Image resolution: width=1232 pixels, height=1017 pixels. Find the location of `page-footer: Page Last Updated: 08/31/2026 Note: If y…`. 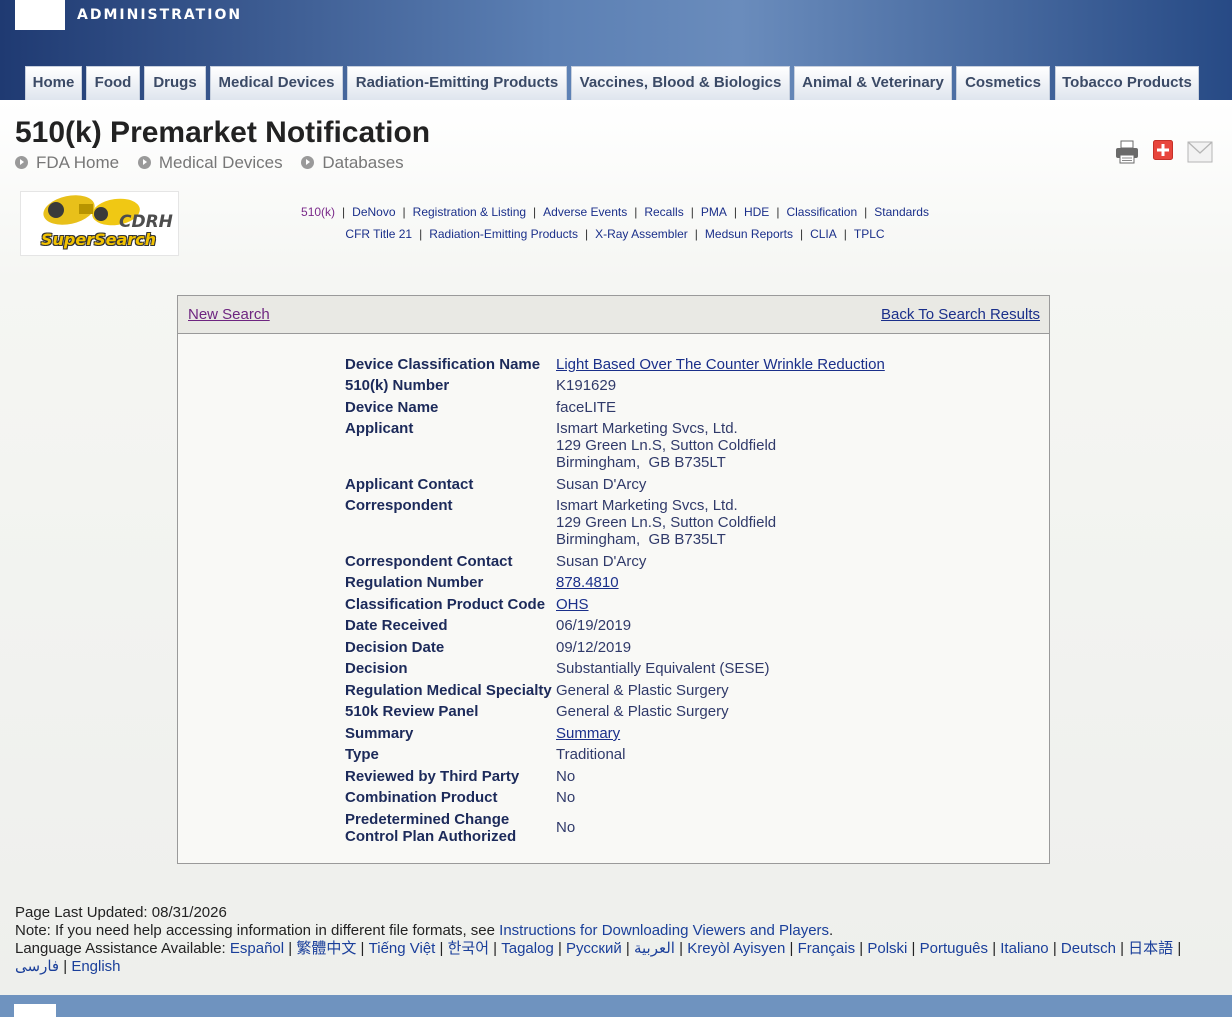

page-footer: Page Last Updated: 08/31/2026 Note: If y… is located at coordinates (617, 940).